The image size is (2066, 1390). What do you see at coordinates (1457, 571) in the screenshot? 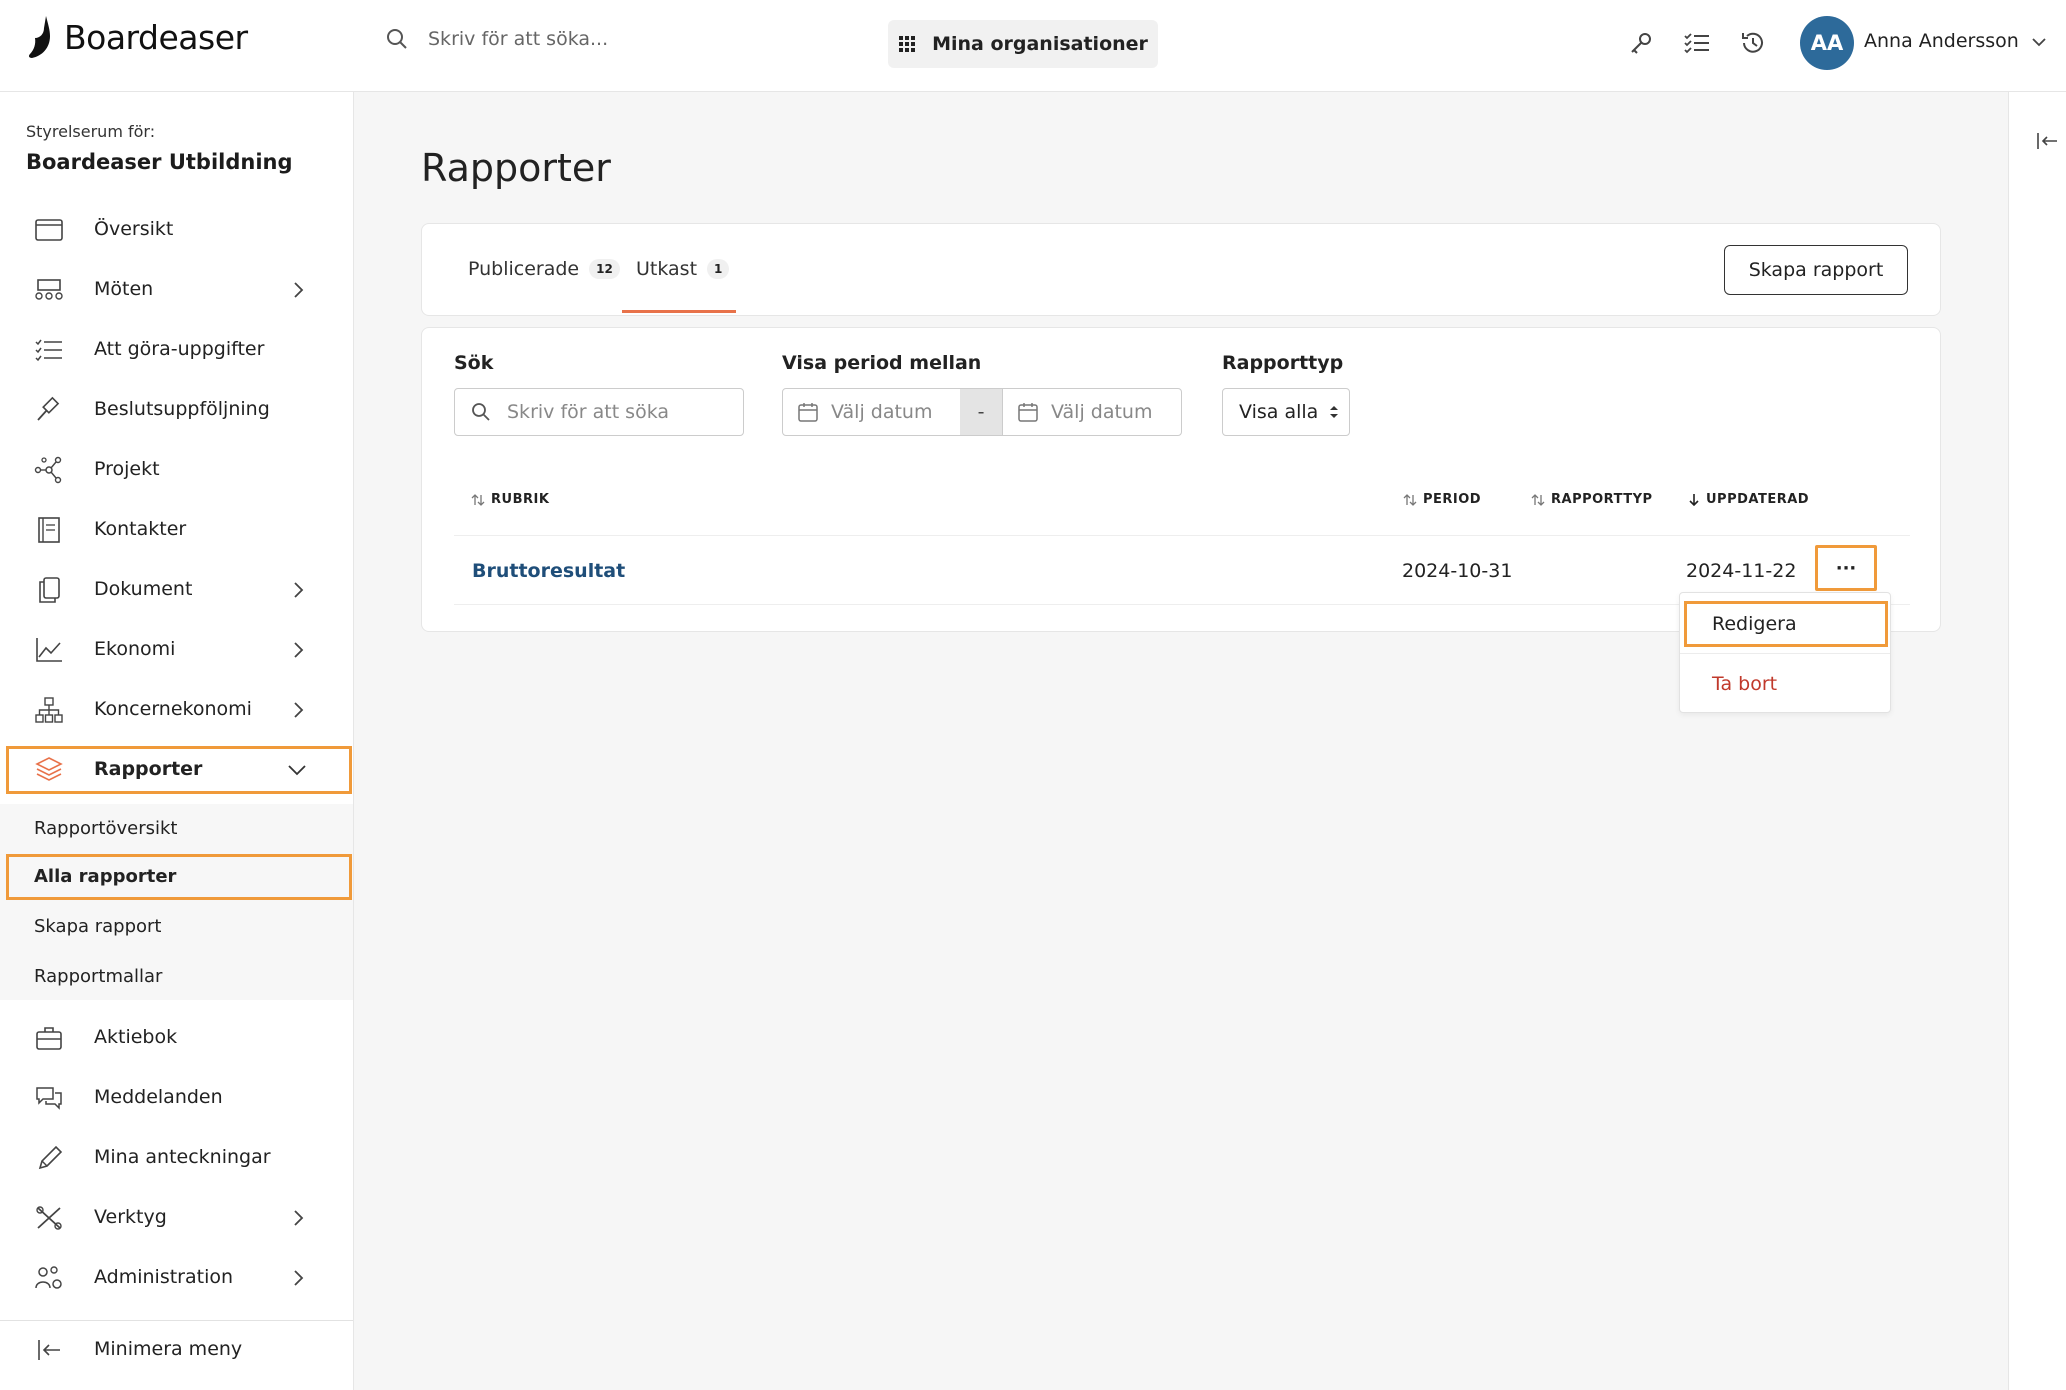
I see `report-period: 2024-10-31` at bounding box center [1457, 571].